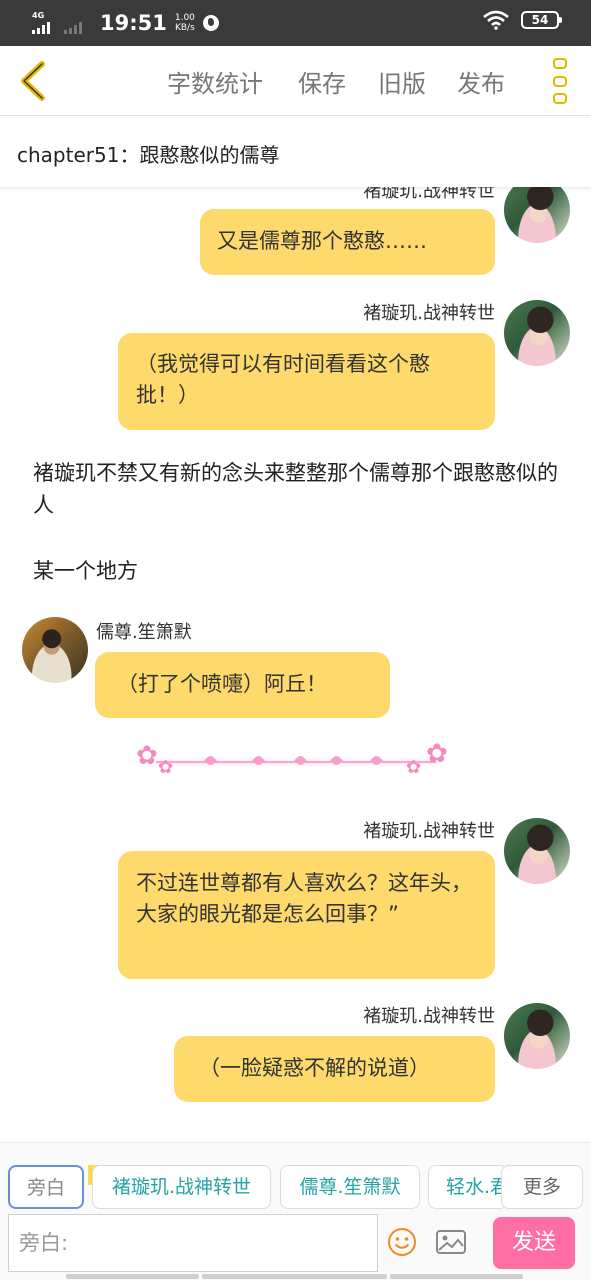  I want to click on old-version-button: 旧版, so click(402, 81).